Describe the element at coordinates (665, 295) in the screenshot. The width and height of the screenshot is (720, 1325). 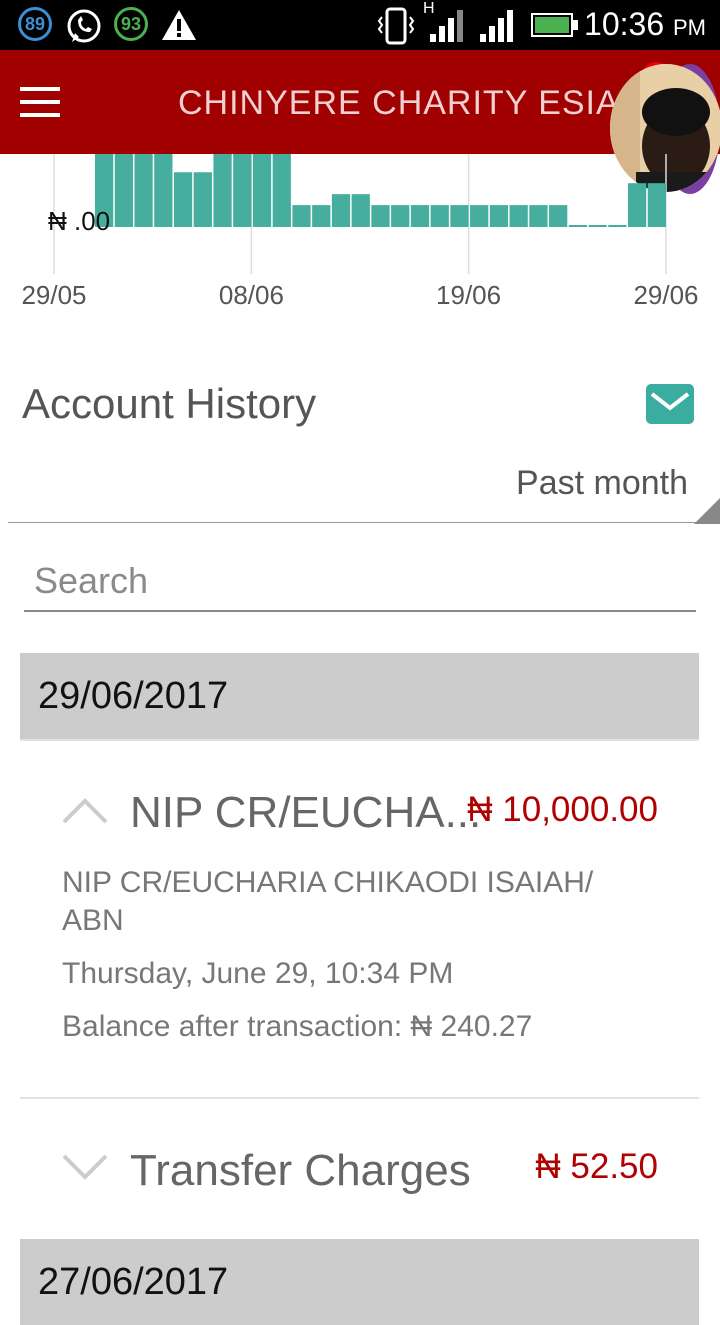
I see `chart-x-tick-label: 29/06` at that location.